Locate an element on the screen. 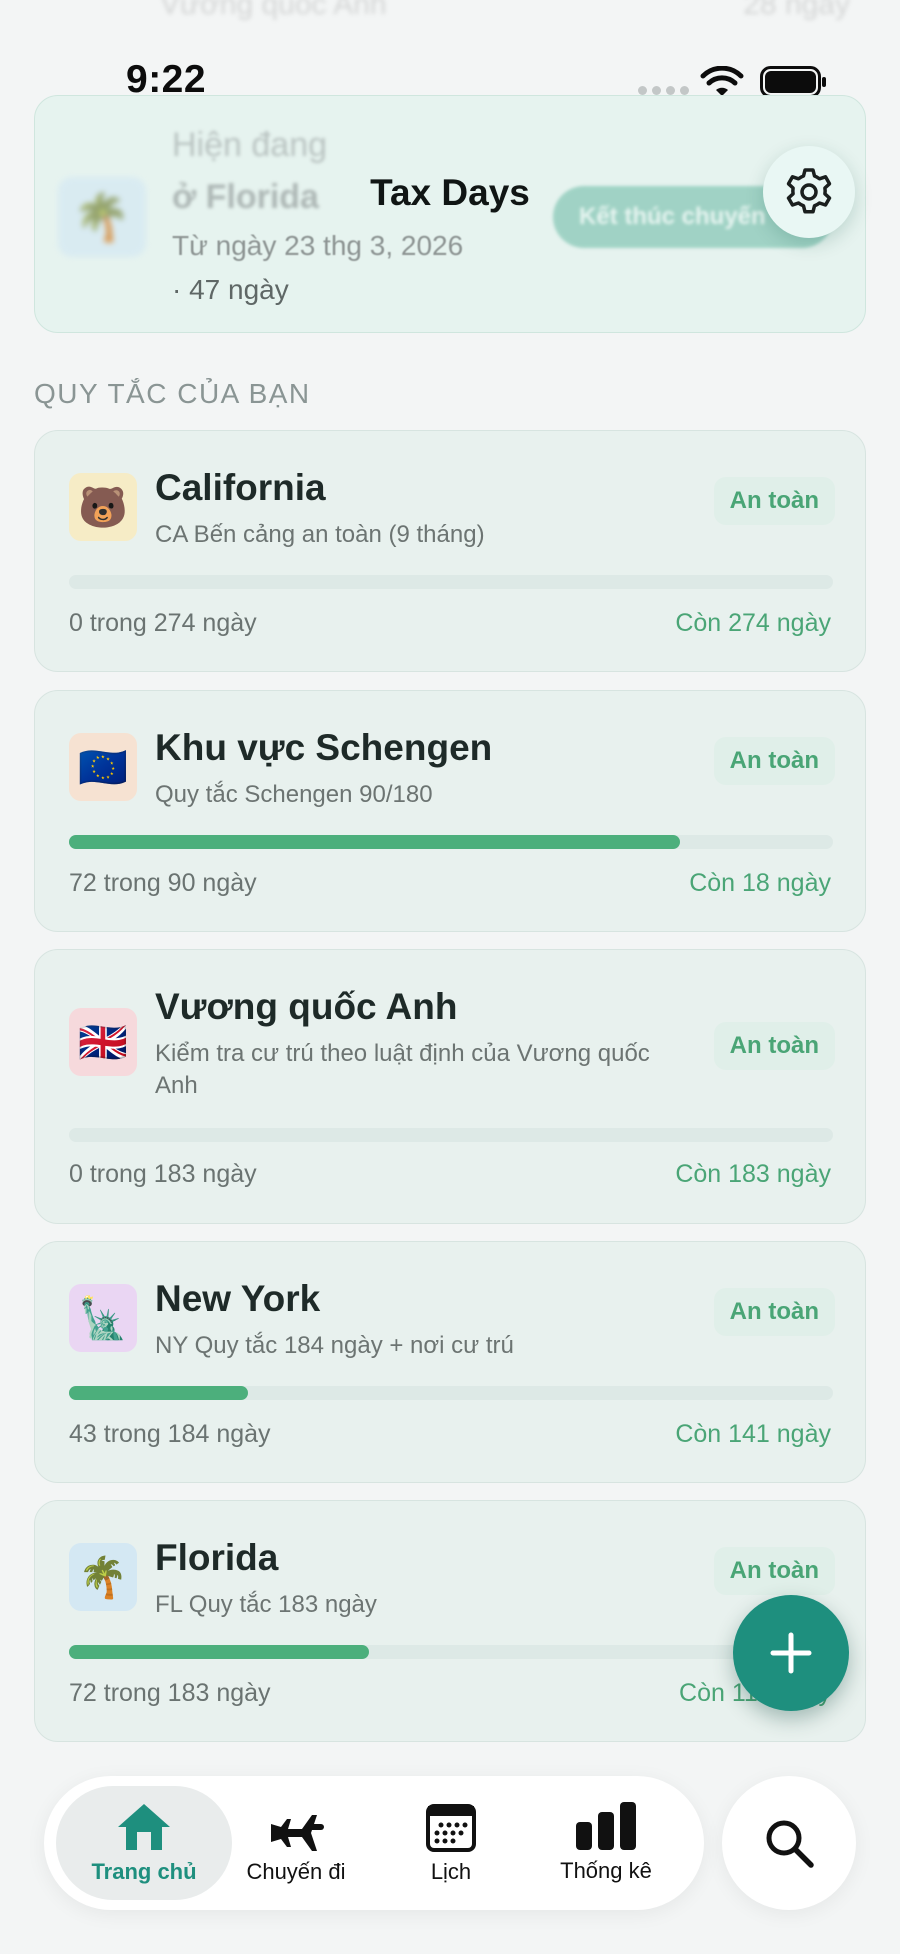 Image resolution: width=900 pixels, height=1954 pixels. airplane-icon is located at coordinates (297, 1833).